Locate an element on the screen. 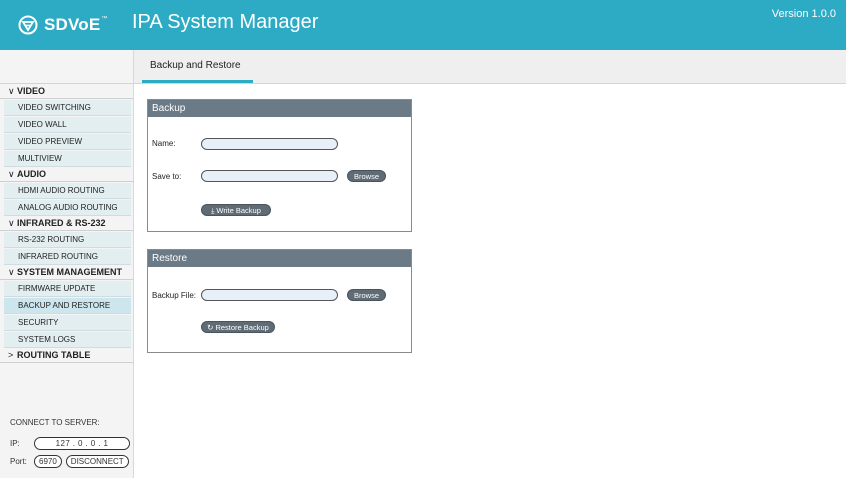 Image resolution: width=846 pixels, height=478 pixels. sidebar-item-firmware-update: FIRMWARE UPDATE is located at coordinates (67, 289).